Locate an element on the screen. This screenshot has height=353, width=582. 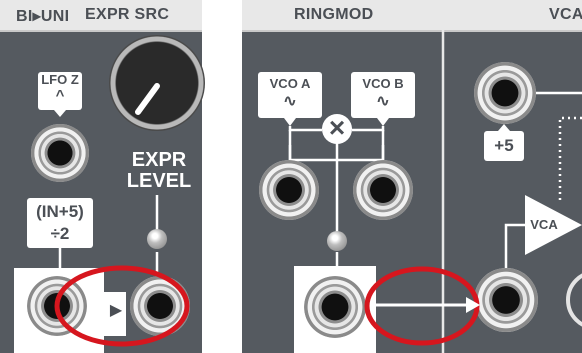
plus5-pointer is located at coordinates (504, 127).